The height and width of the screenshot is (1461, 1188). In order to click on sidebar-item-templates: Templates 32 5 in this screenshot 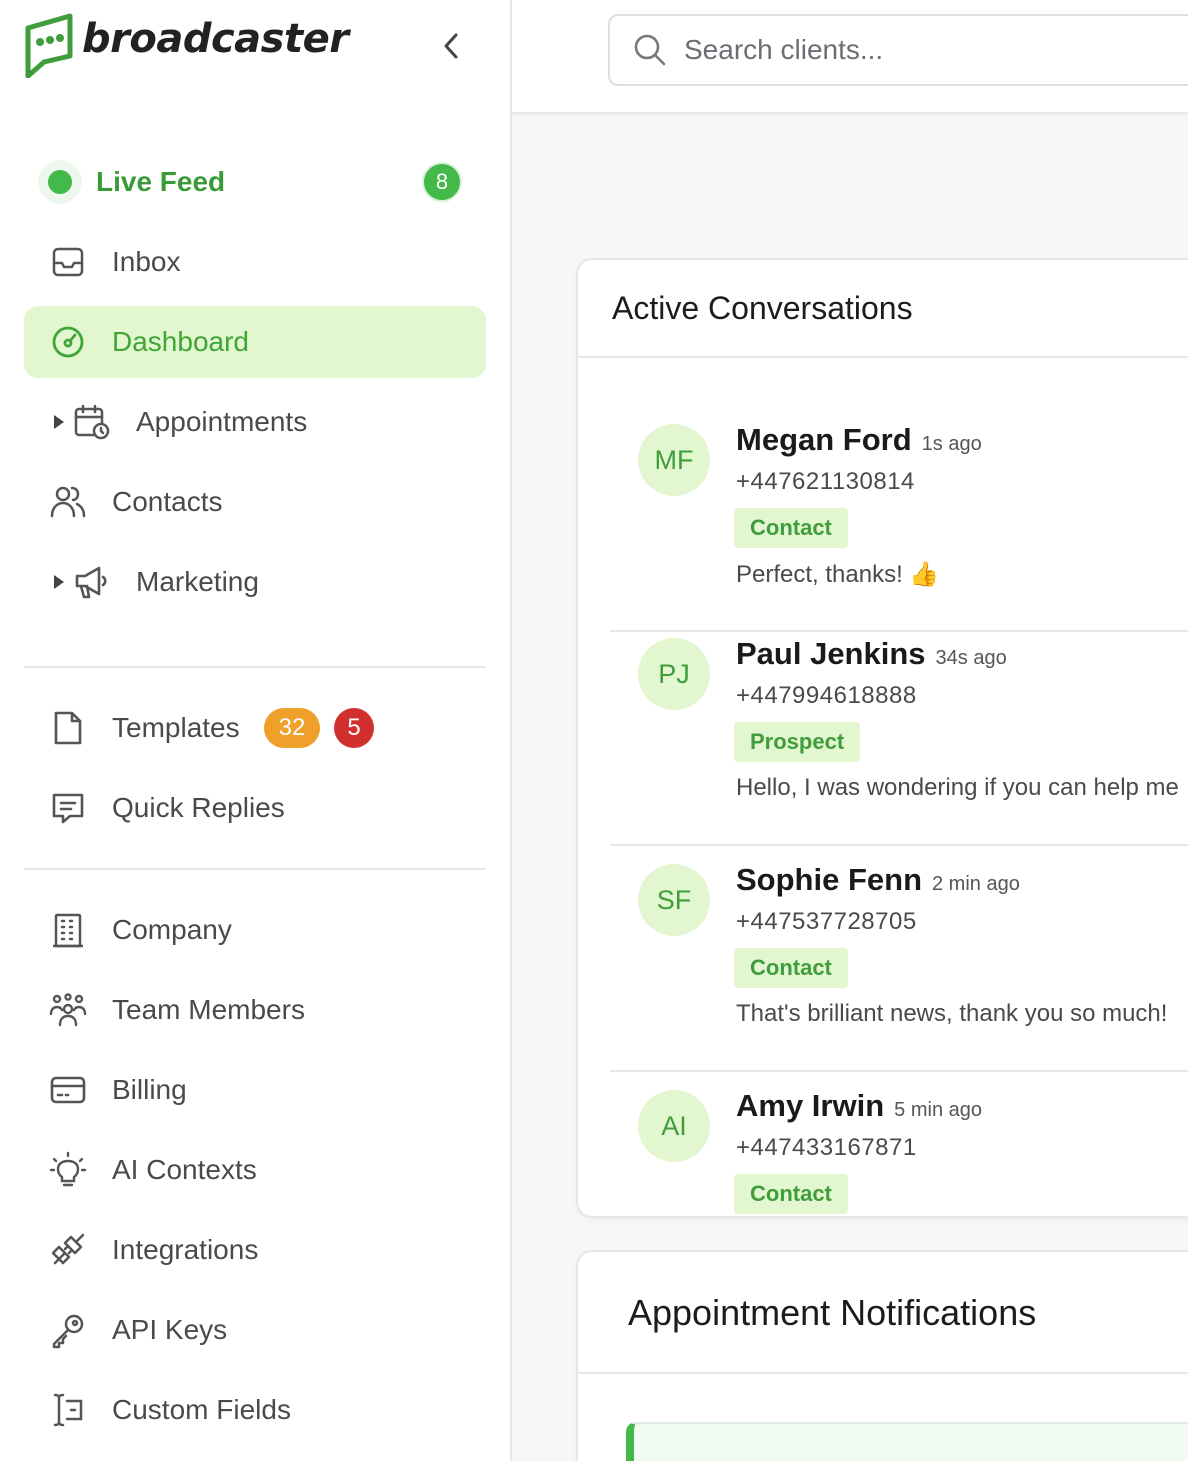, I will do `click(255, 728)`.